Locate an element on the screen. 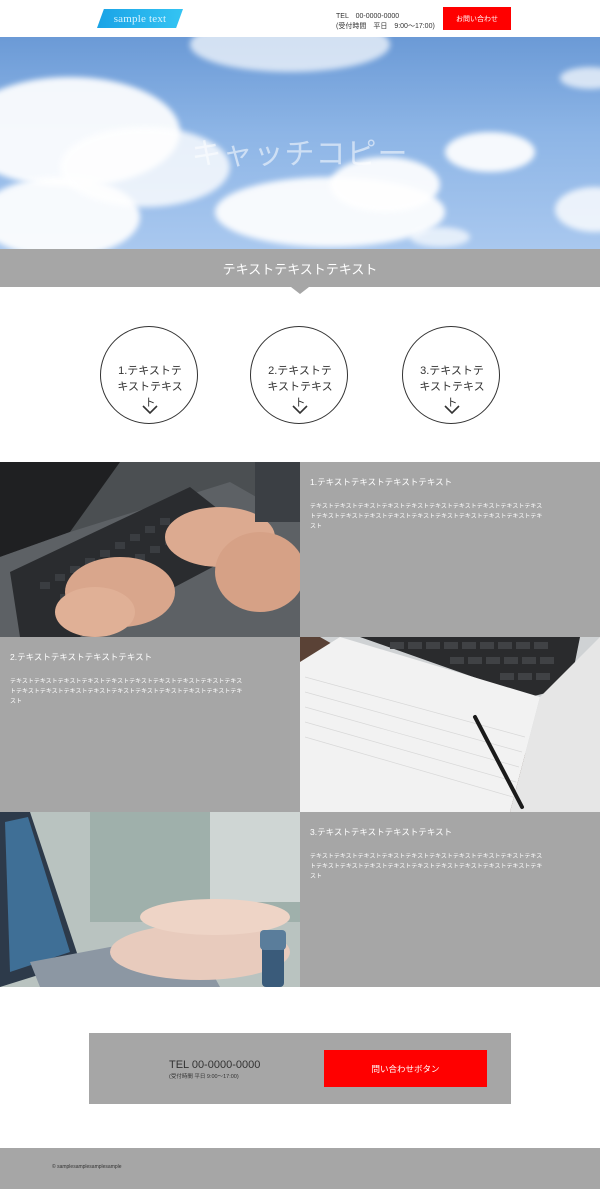 This screenshot has height=1189, width=600. feature-title: 1.テキストテキストテキストテキスト is located at coordinates (381, 482).